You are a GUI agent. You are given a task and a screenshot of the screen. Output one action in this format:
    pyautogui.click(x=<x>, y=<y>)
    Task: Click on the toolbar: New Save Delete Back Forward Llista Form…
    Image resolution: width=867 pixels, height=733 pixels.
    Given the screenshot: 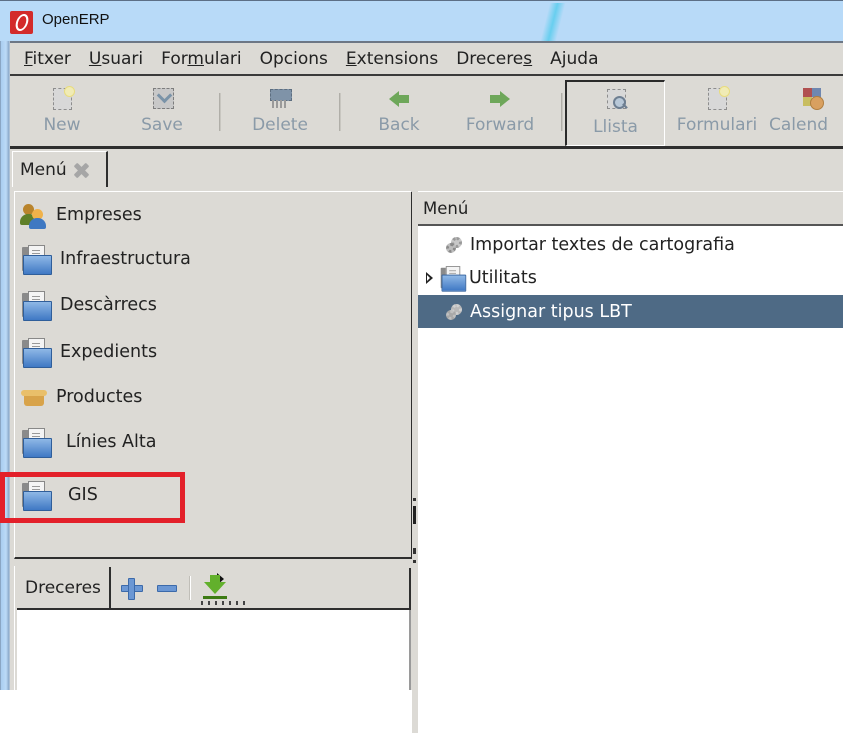 What is the action you would take?
    pyautogui.click(x=426, y=114)
    